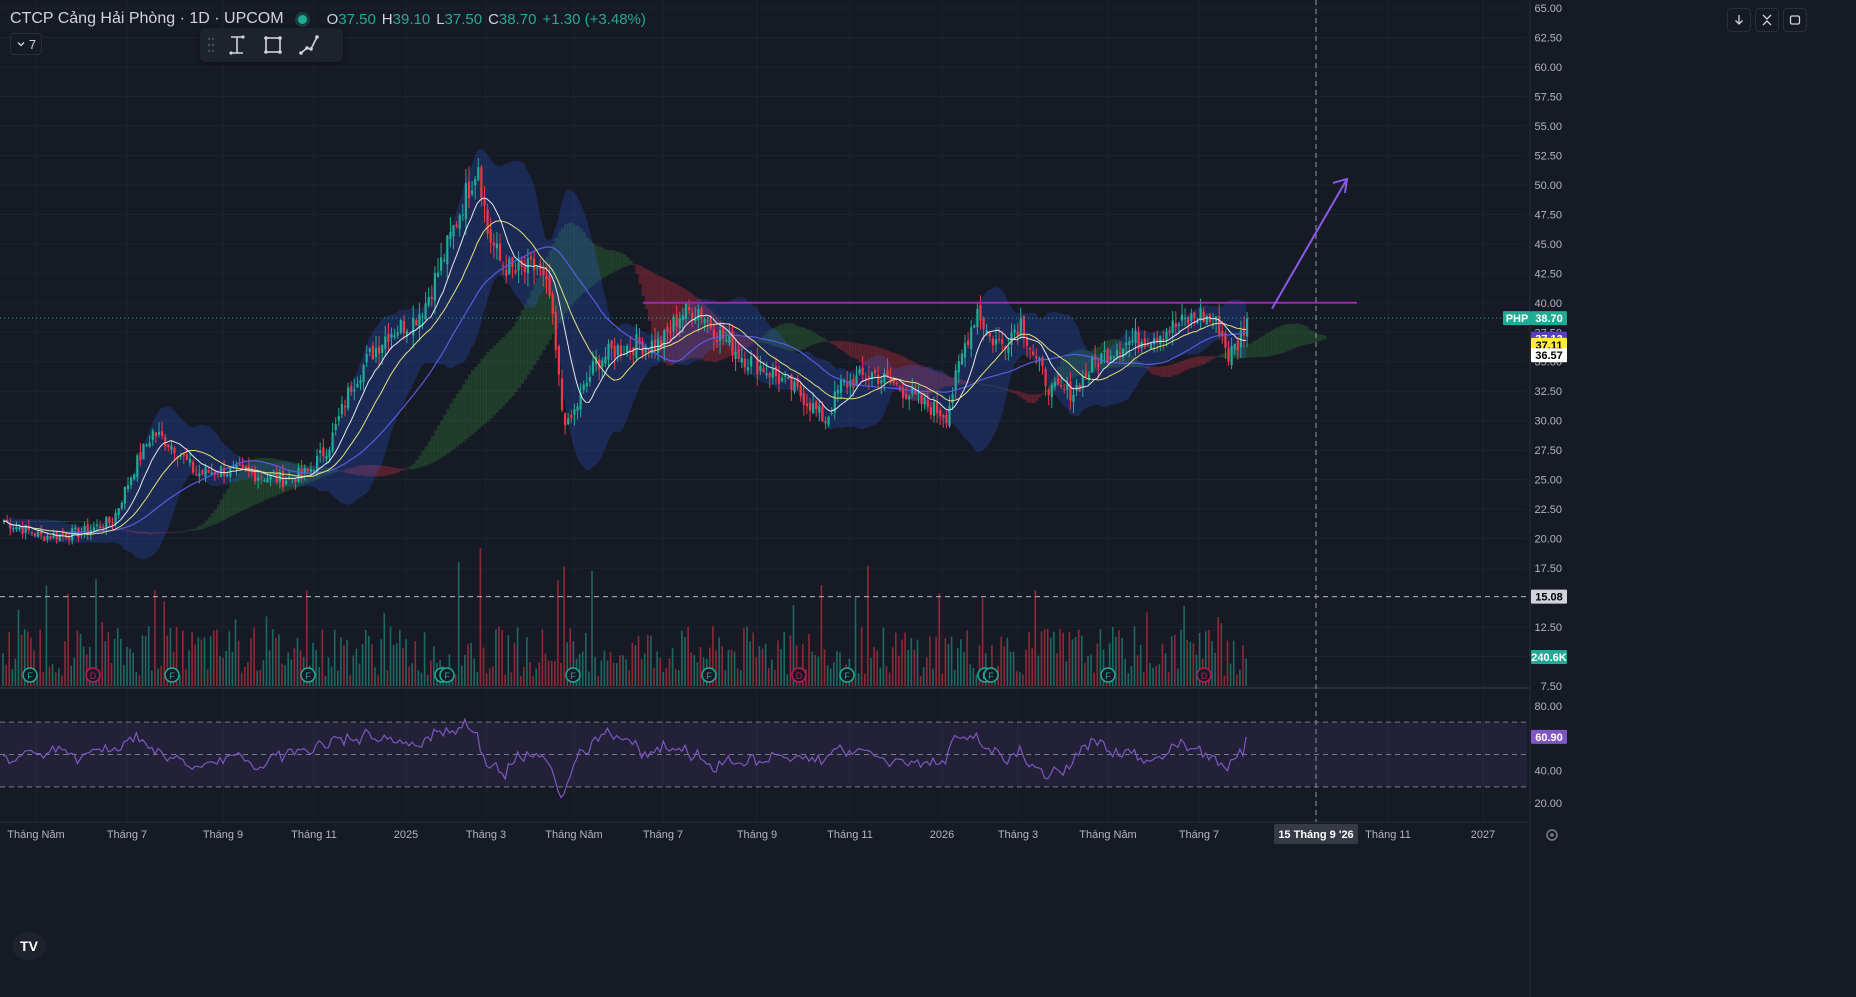  What do you see at coordinates (1767, 20) in the screenshot?
I see `collapse-button` at bounding box center [1767, 20].